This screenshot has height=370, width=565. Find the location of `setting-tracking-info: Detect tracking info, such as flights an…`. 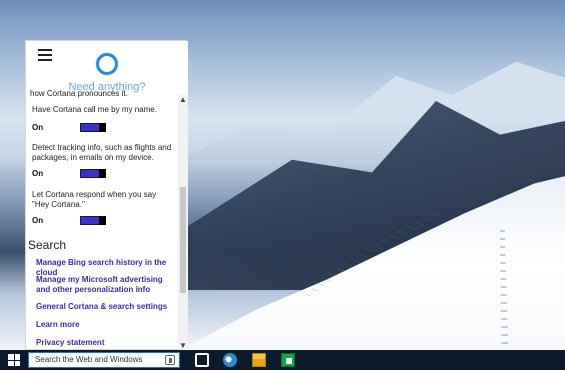

setting-tracking-info: Detect tracking info, such as flights an… is located at coordinates (102, 153).